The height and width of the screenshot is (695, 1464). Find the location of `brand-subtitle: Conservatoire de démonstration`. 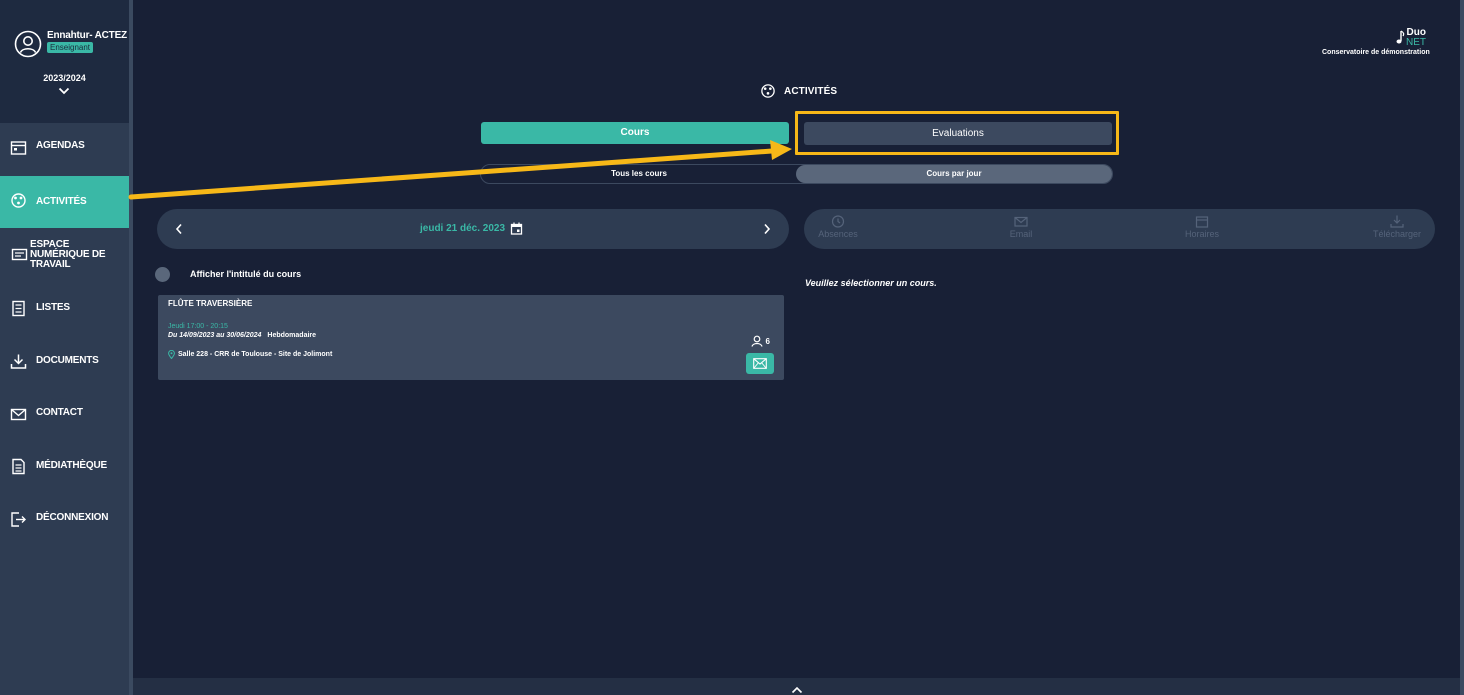

brand-subtitle: Conservatoire de démonstration is located at coordinates (1376, 52).